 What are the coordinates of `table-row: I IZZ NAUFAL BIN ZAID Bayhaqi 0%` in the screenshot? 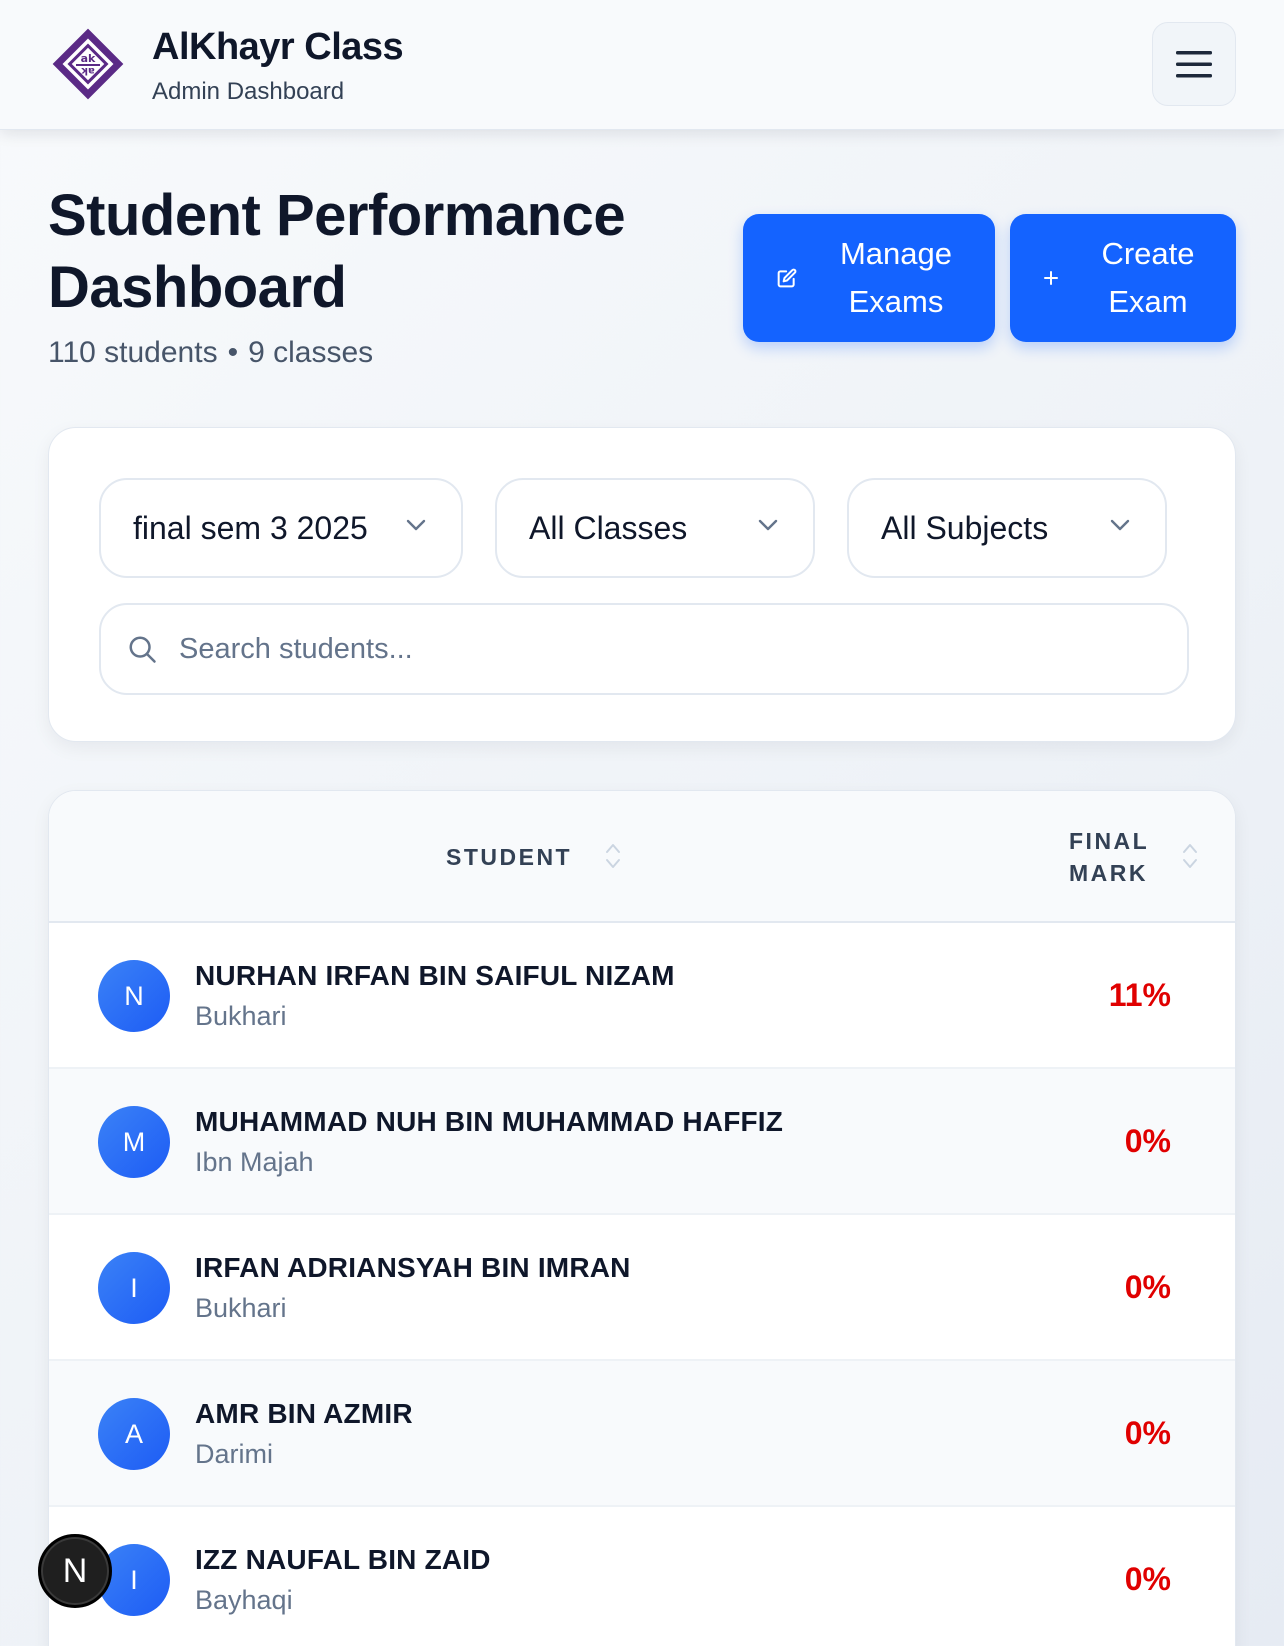 It's located at (642, 1576).